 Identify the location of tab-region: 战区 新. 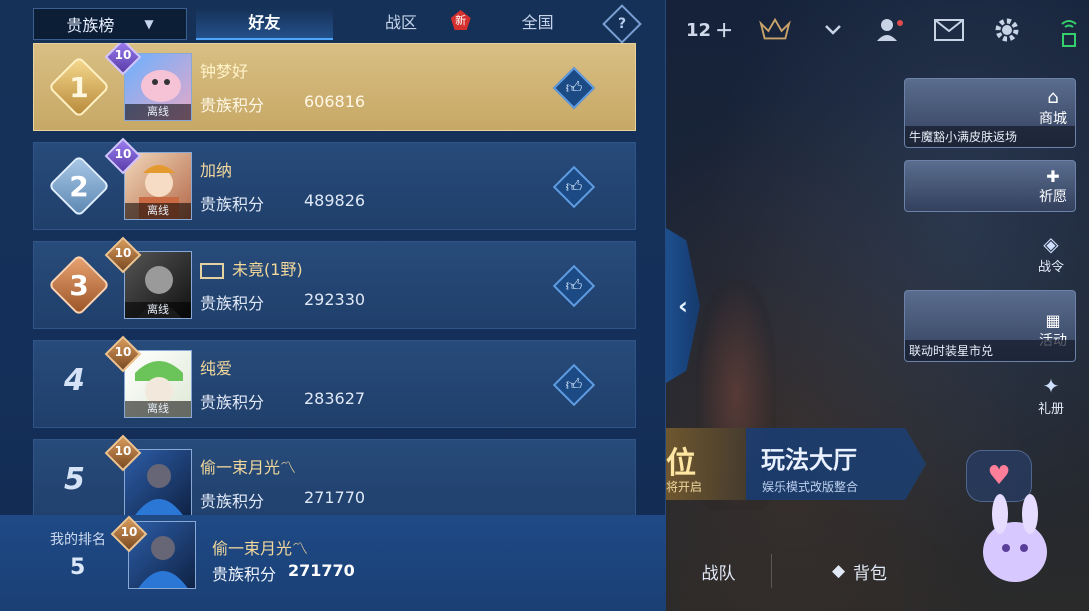
(402, 24).